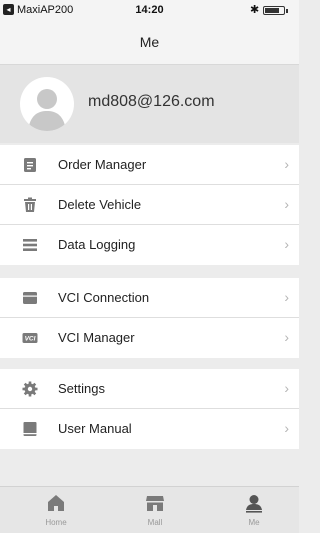  What do you see at coordinates (30, 245) in the screenshot?
I see `list-icon` at bounding box center [30, 245].